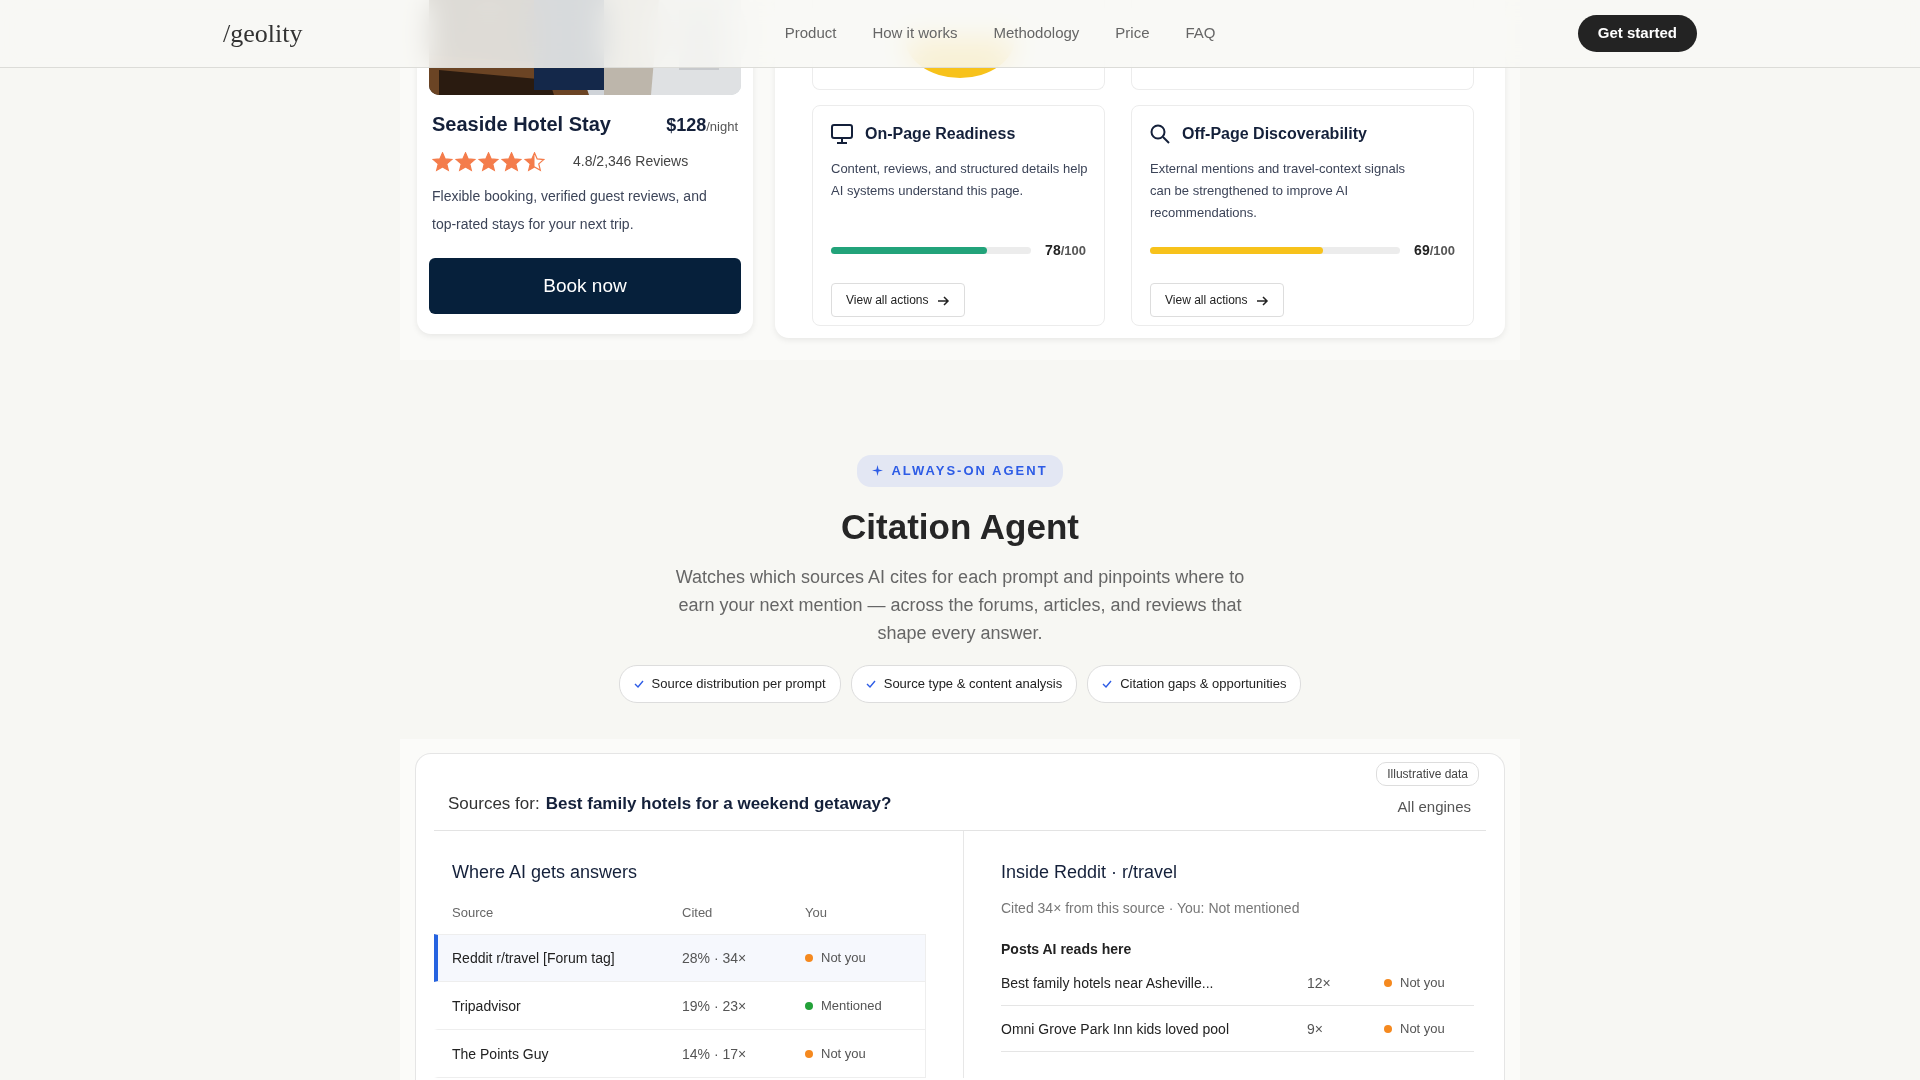  Describe the element at coordinates (714, 1005) in the screenshot. I see `cited-value: 19% · 23×` at that location.